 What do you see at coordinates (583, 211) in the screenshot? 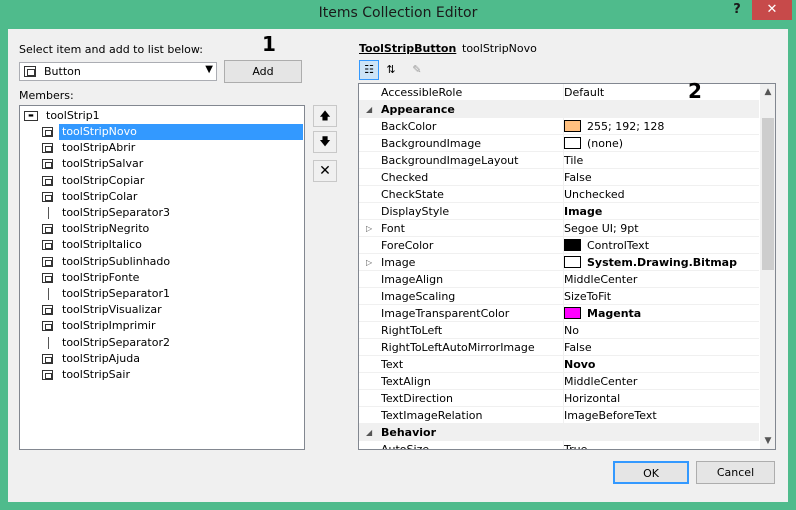
I see `property-value-text: Image` at bounding box center [583, 211].